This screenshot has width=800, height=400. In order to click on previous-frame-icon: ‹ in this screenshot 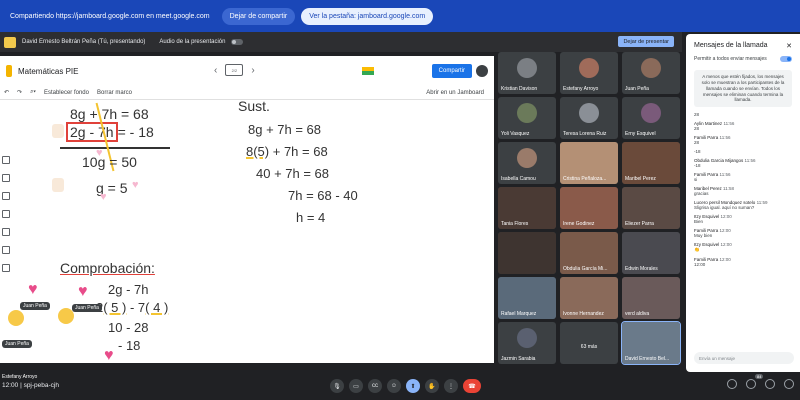, I will do `click(215, 70)`.